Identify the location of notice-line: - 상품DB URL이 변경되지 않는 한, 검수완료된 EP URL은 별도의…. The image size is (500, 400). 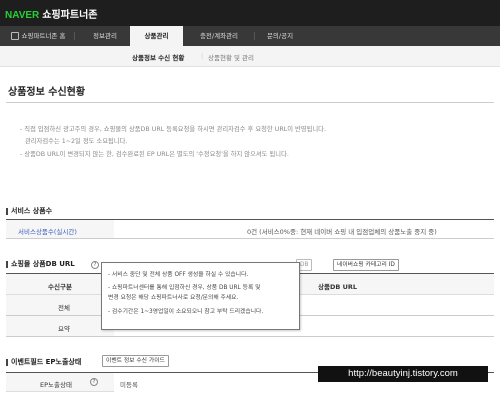
(154, 154).